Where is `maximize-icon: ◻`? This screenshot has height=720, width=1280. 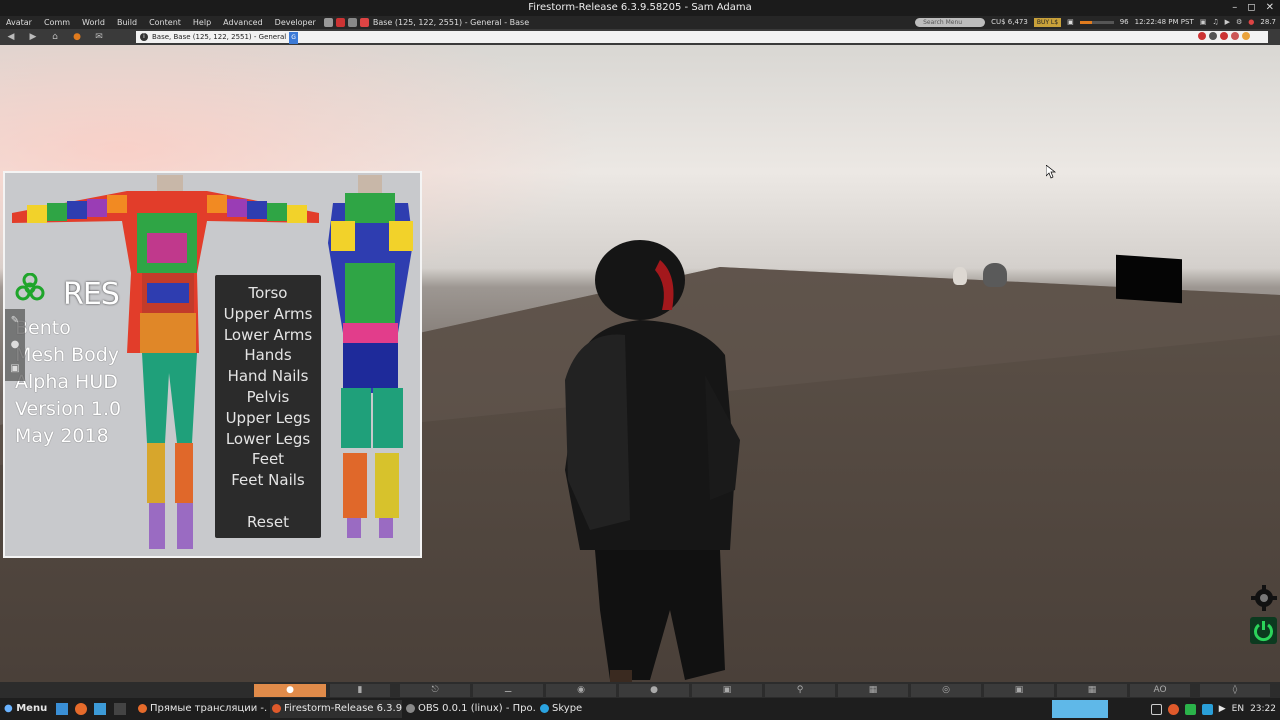
maximize-icon: ◻ is located at coordinates (1251, 8).